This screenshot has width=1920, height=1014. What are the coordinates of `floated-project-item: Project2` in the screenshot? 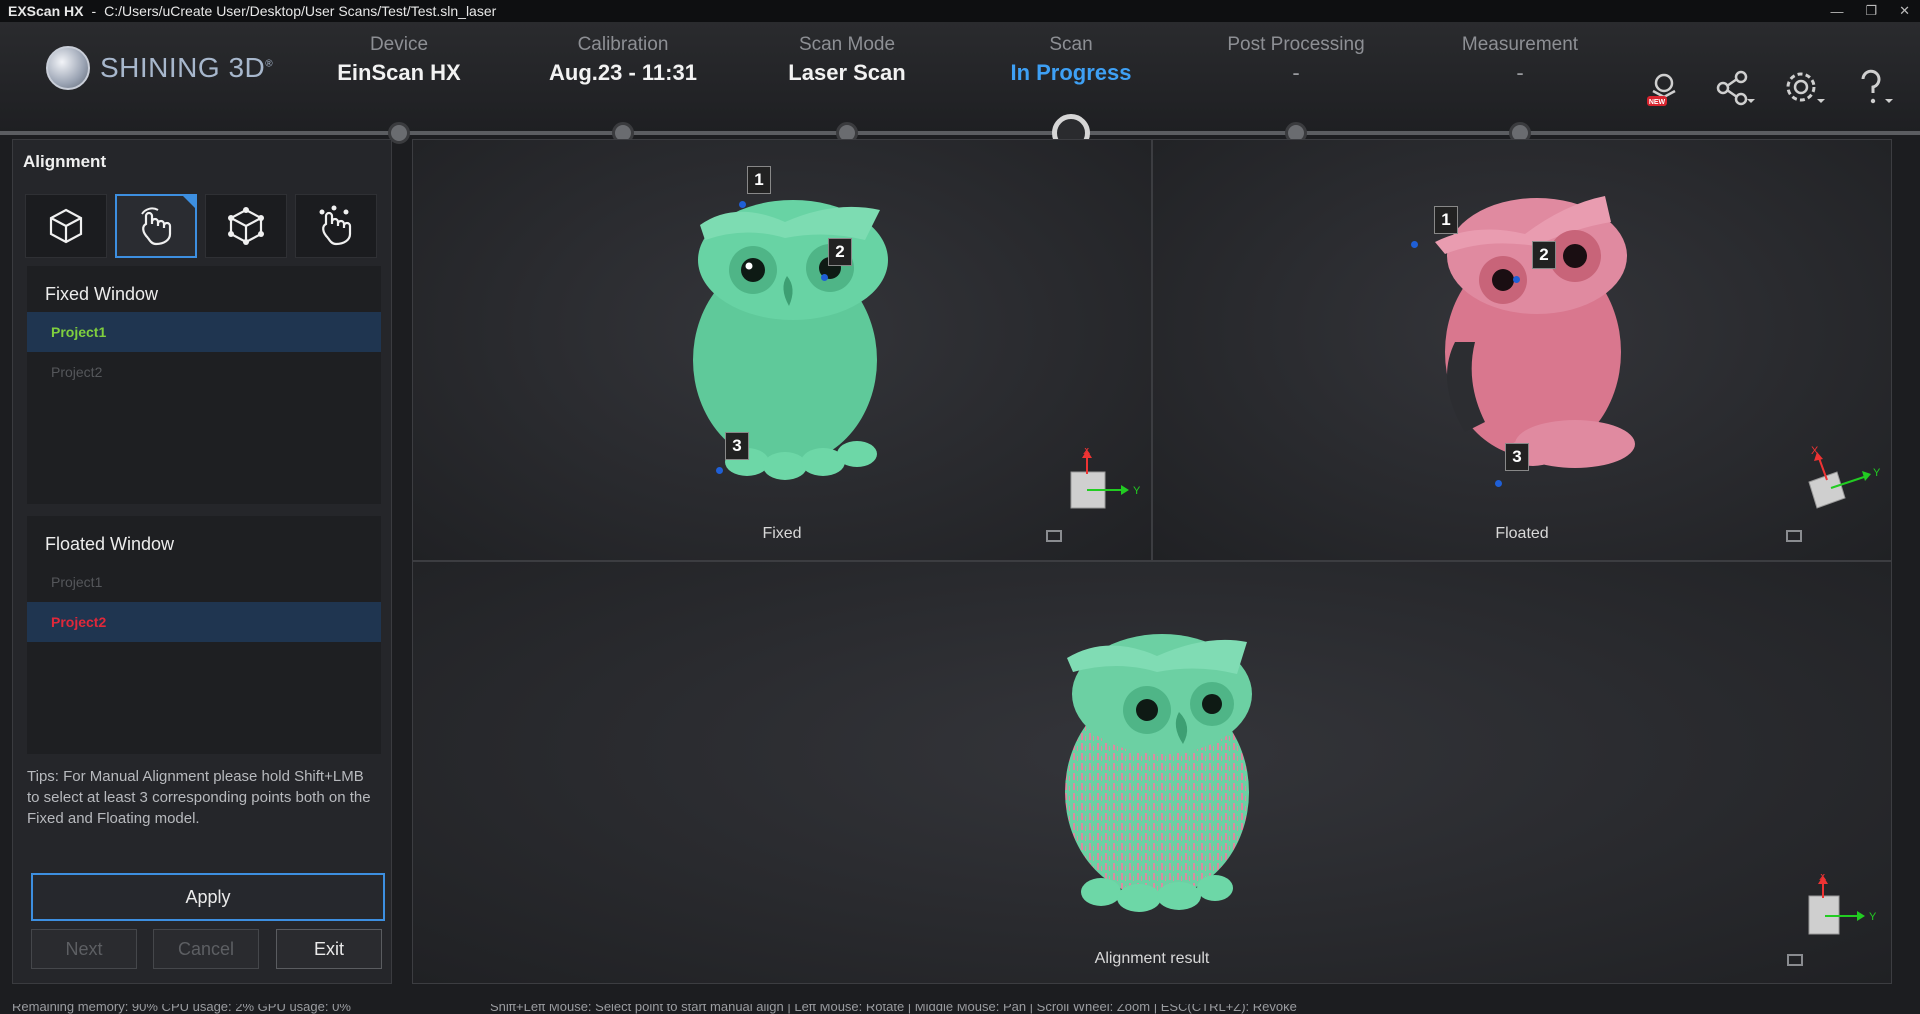 It's located at (204, 622).